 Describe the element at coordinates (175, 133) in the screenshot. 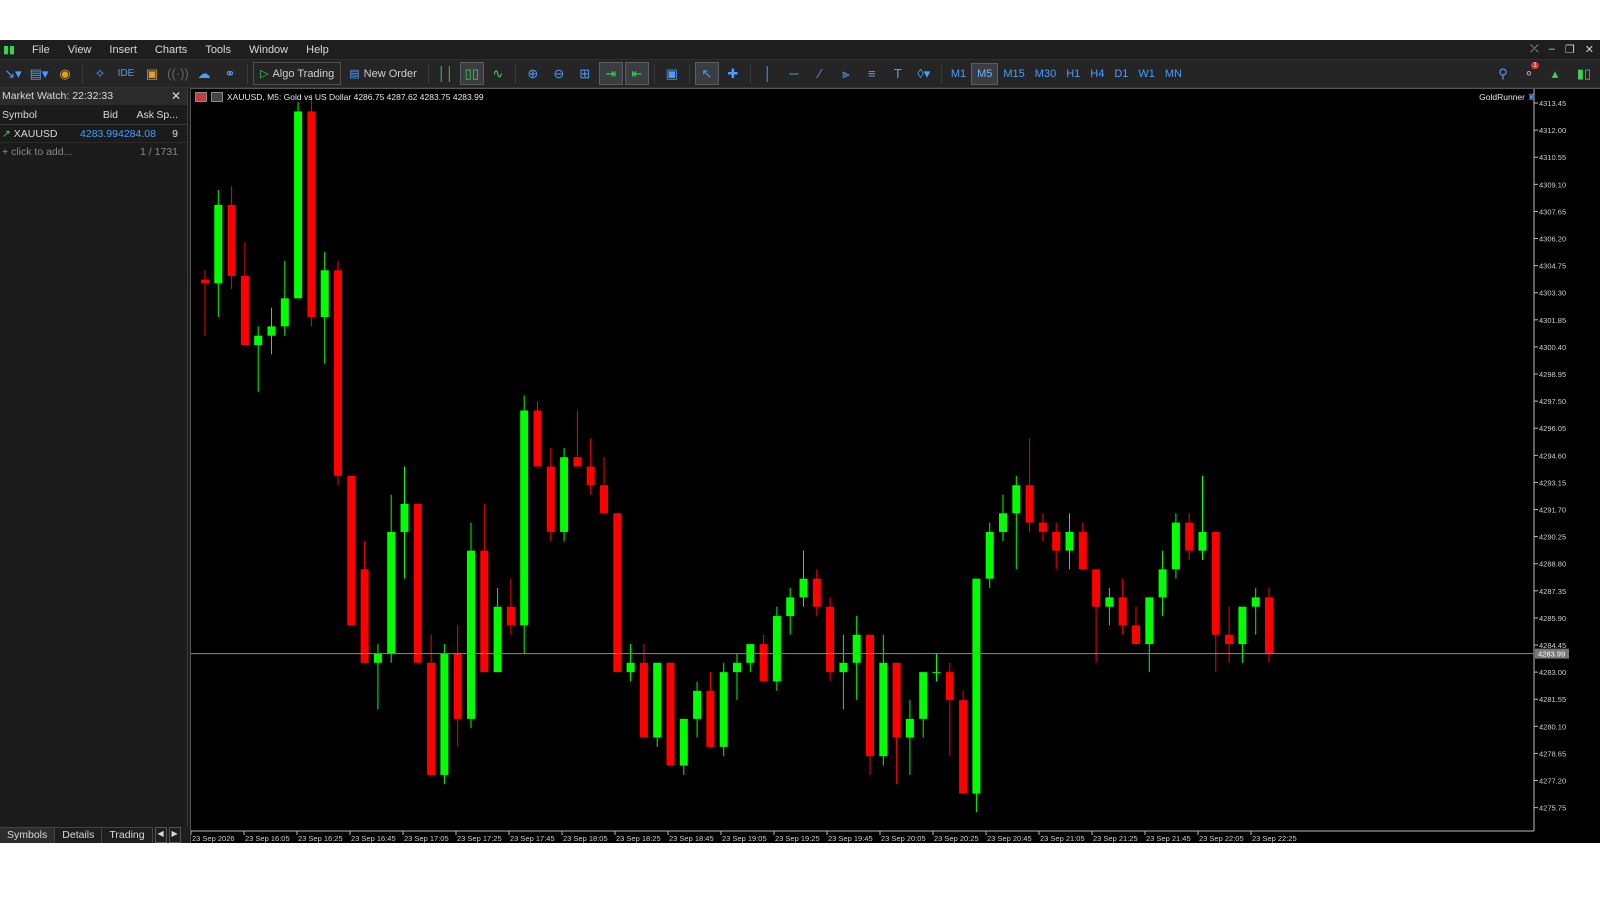

I see `spread-cell: 9` at that location.